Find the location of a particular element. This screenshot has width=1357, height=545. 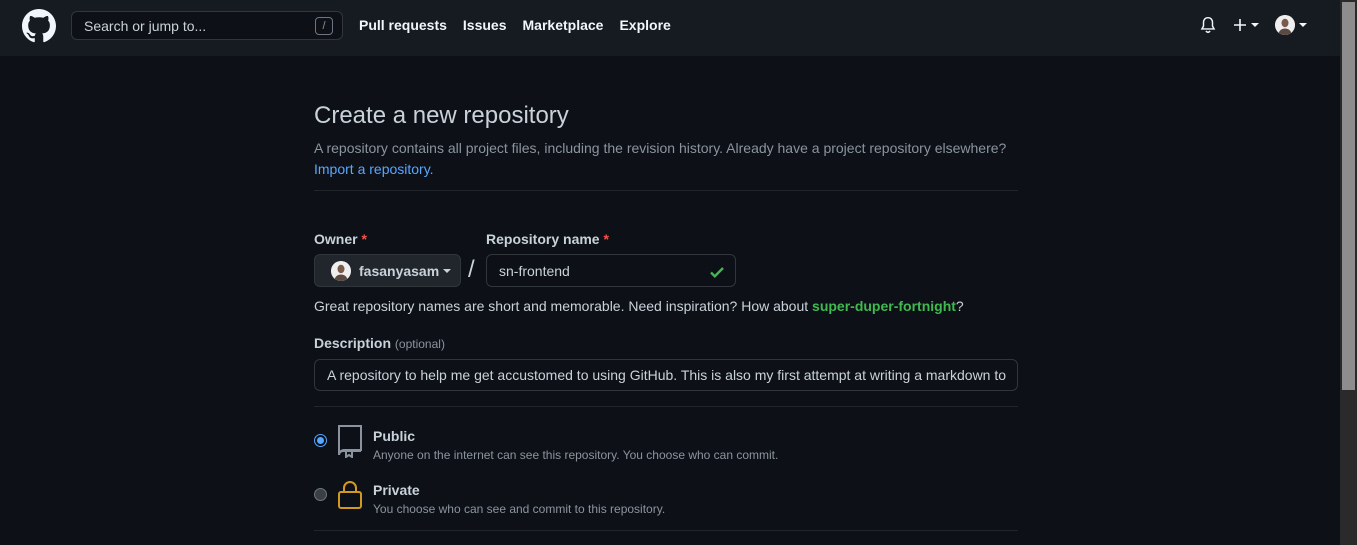

global-nav: Pull requests Issues Marketplace Explore is located at coordinates (515, 25).